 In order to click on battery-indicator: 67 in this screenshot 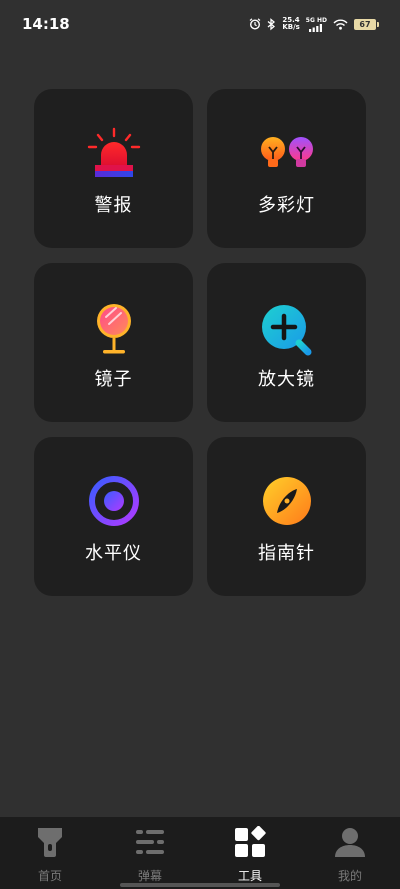, I will do `click(366, 24)`.